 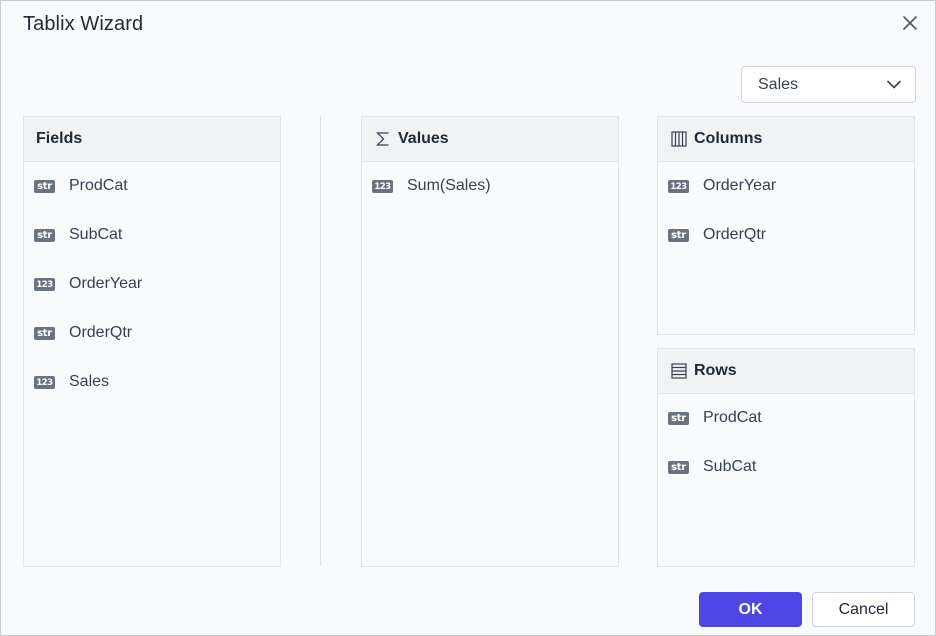 What do you see at coordinates (320, 341) in the screenshot?
I see `panel-divider` at bounding box center [320, 341].